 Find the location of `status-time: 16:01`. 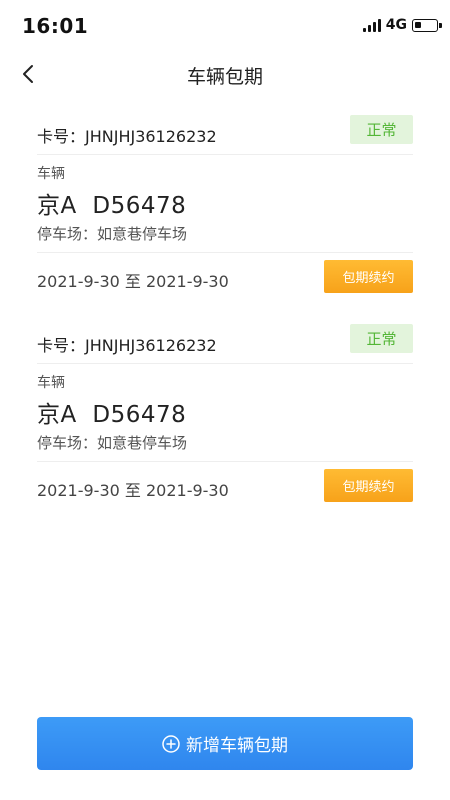

status-time: 16:01 is located at coordinates (55, 26).